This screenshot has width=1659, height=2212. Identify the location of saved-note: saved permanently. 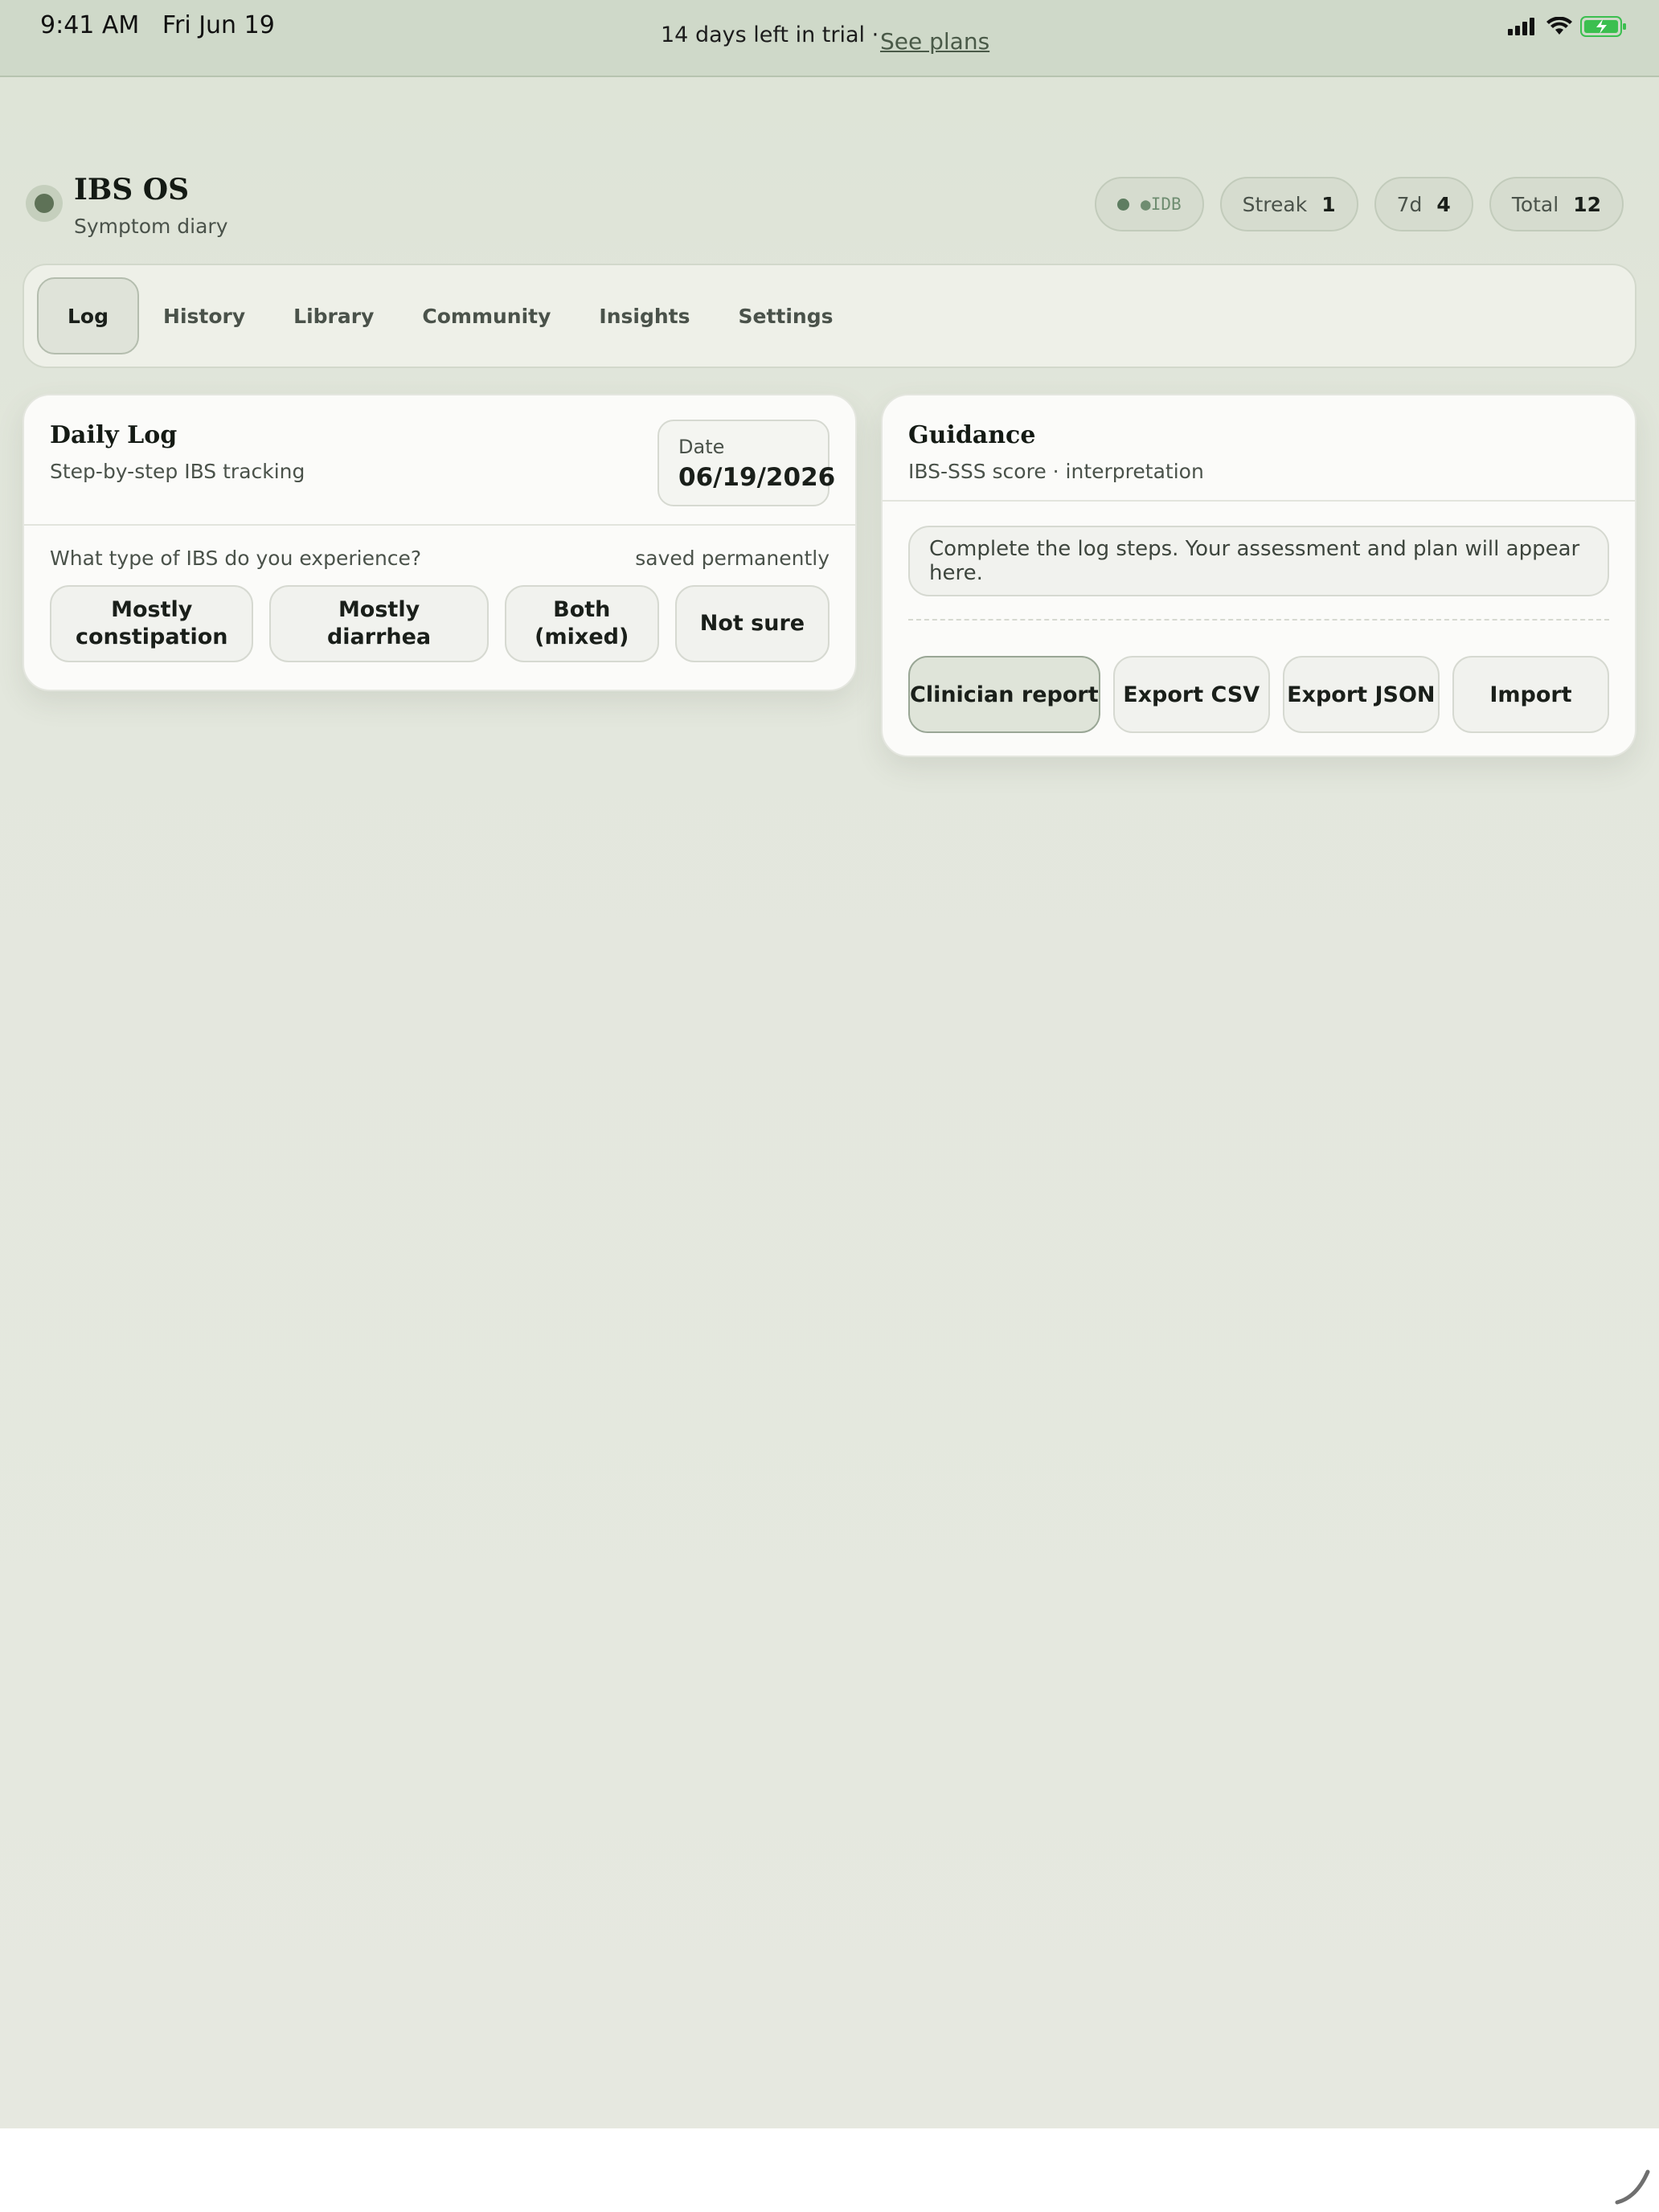
(732, 558).